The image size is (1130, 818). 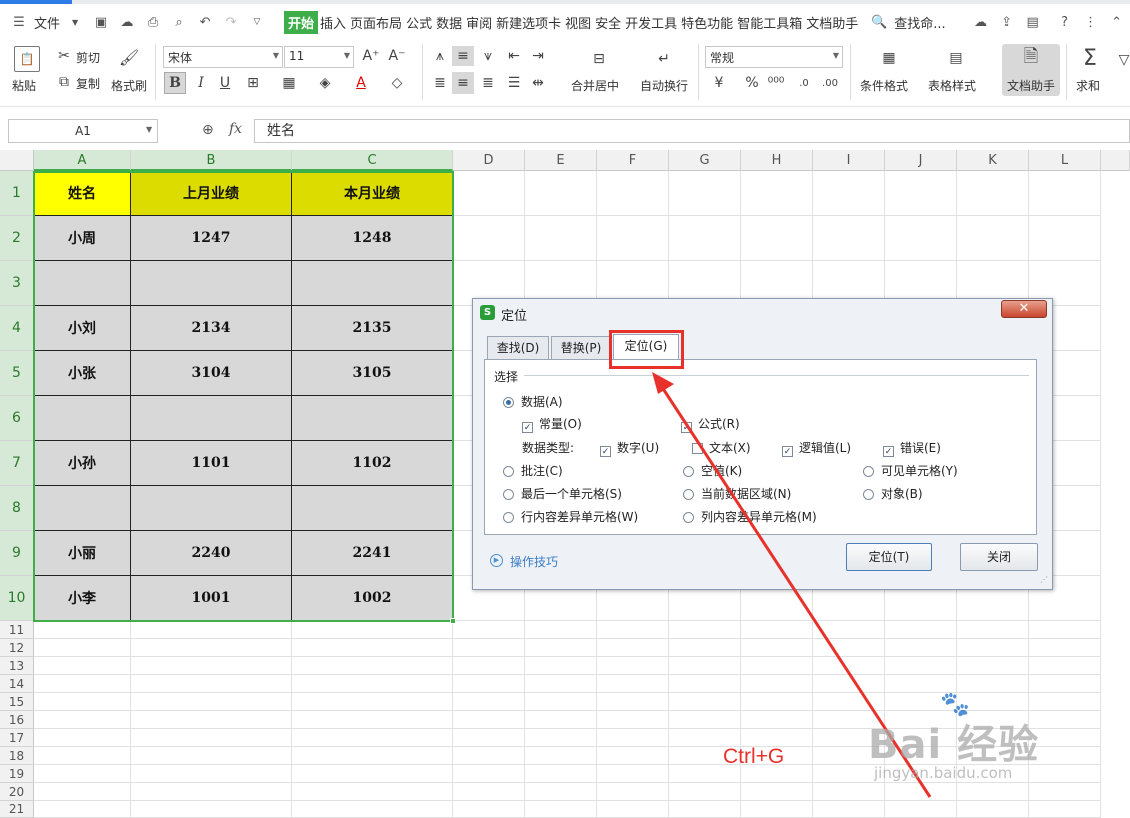 What do you see at coordinates (954, 745) in the screenshot?
I see `watermark-brand: Bai 经验` at bounding box center [954, 745].